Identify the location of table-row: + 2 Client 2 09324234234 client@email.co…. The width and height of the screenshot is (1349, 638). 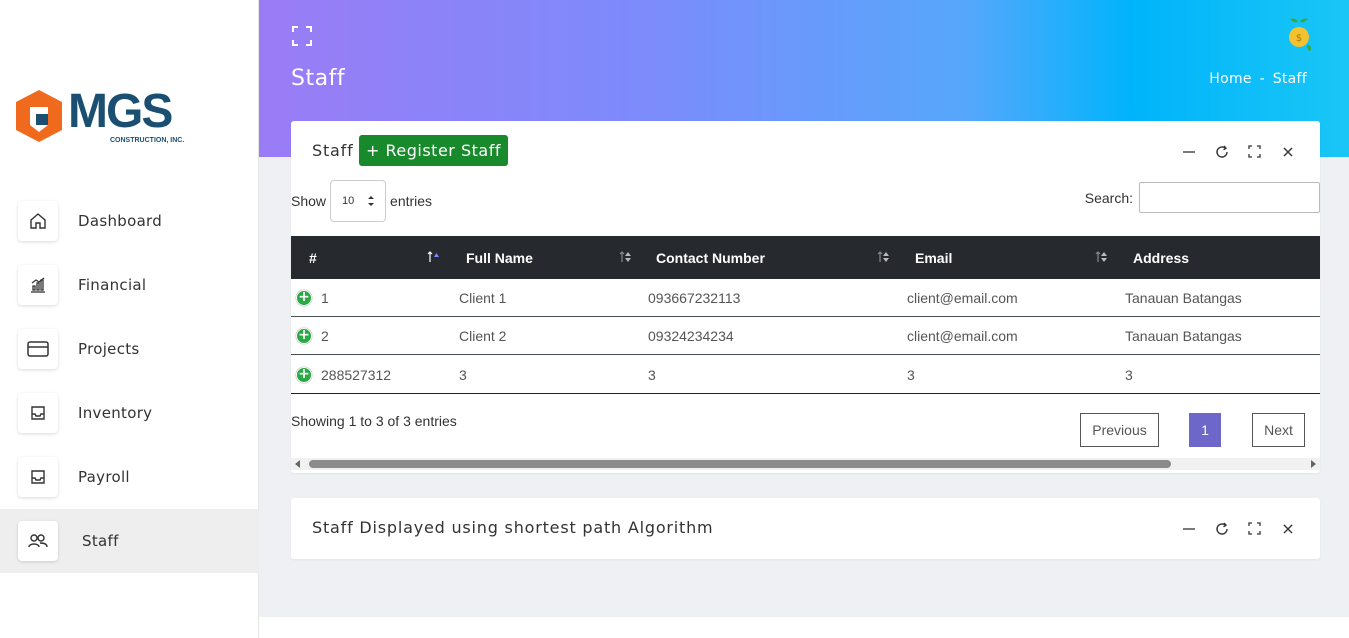
(805, 336).